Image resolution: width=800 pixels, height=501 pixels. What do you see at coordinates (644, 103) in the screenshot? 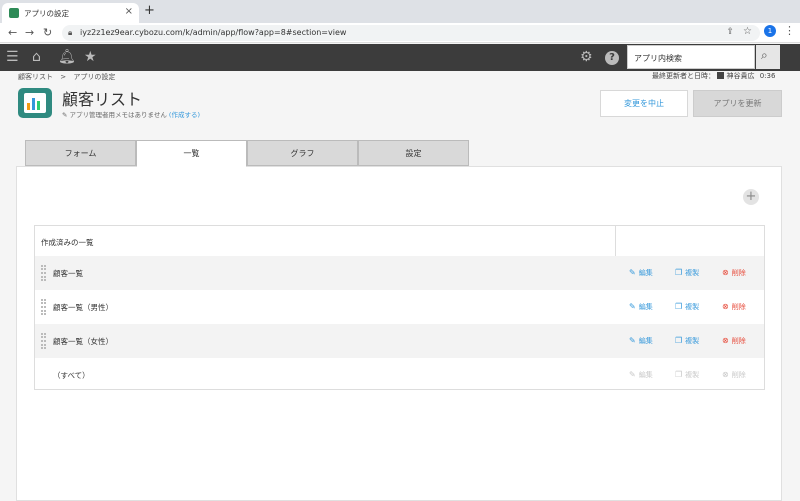
I see `cancel-changes-button: 変更を中止` at bounding box center [644, 103].